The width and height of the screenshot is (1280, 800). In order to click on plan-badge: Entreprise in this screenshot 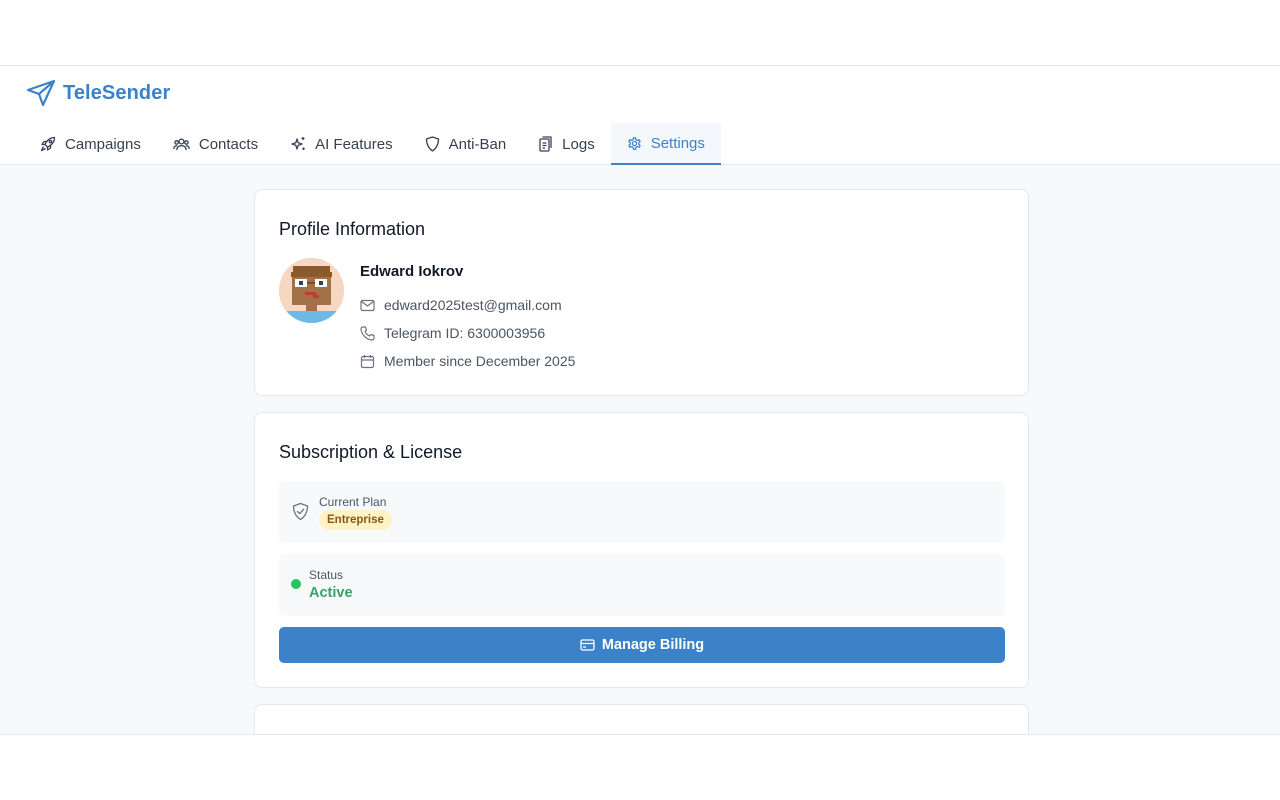, I will do `click(355, 520)`.